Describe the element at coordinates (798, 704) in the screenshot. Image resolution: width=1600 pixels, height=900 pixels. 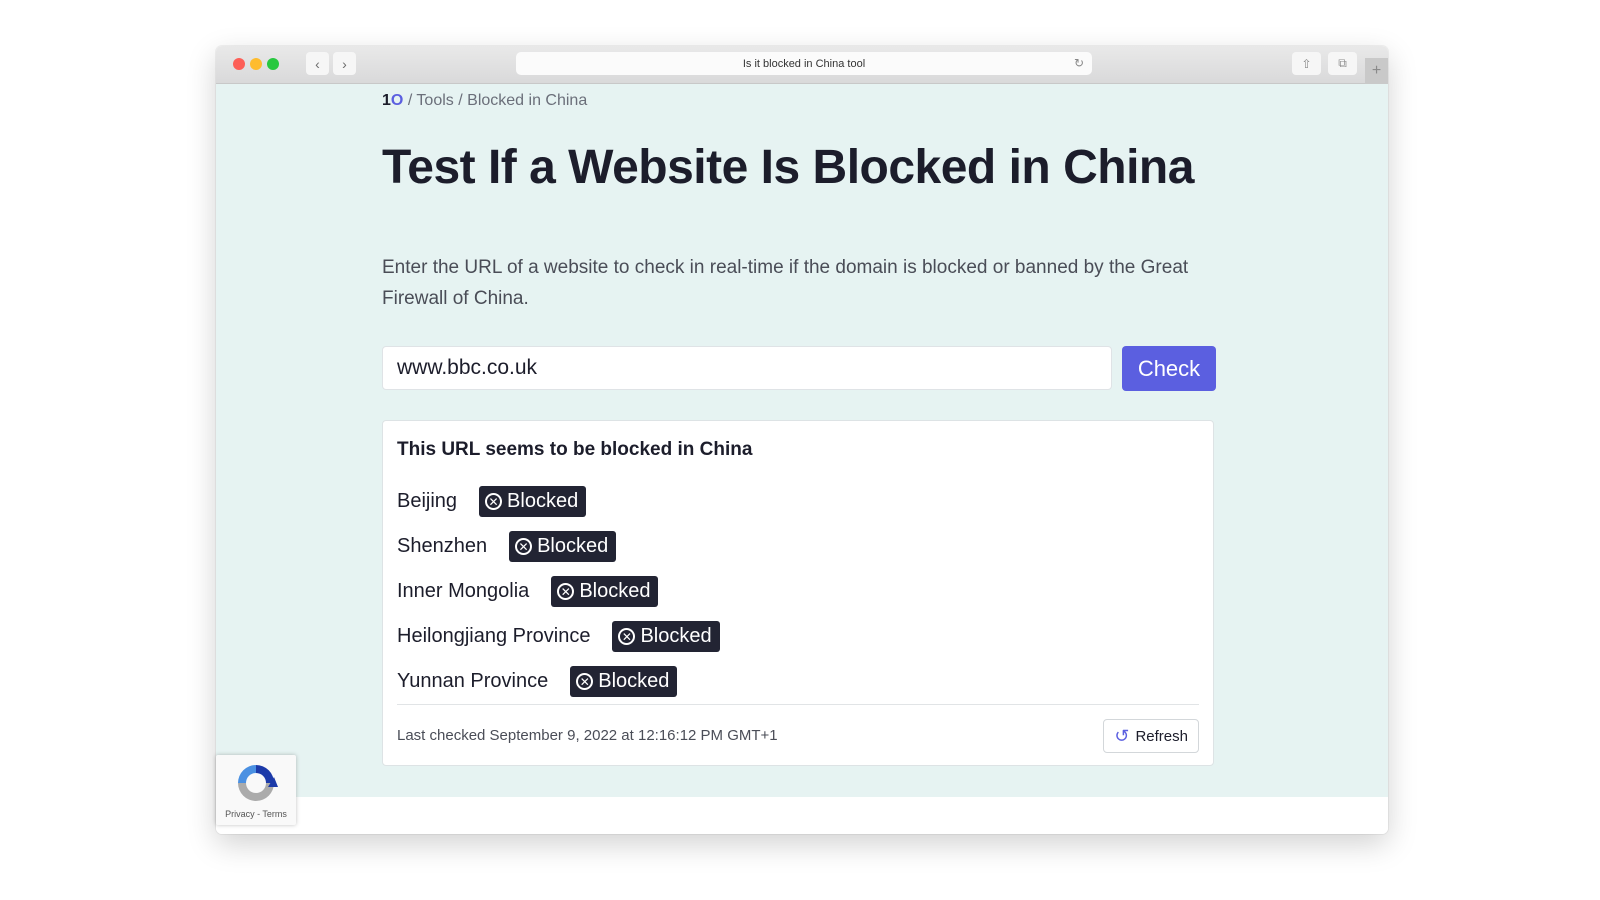
I see `divider` at that location.